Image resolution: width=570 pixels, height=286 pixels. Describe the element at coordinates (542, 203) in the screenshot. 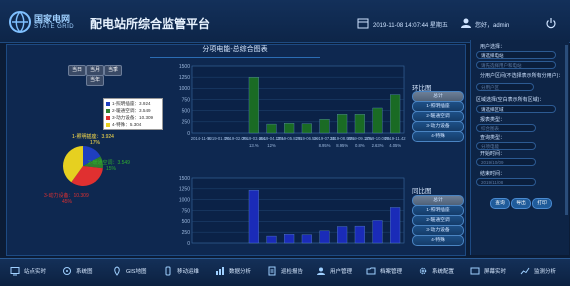

I see `print-button: 打印` at that location.